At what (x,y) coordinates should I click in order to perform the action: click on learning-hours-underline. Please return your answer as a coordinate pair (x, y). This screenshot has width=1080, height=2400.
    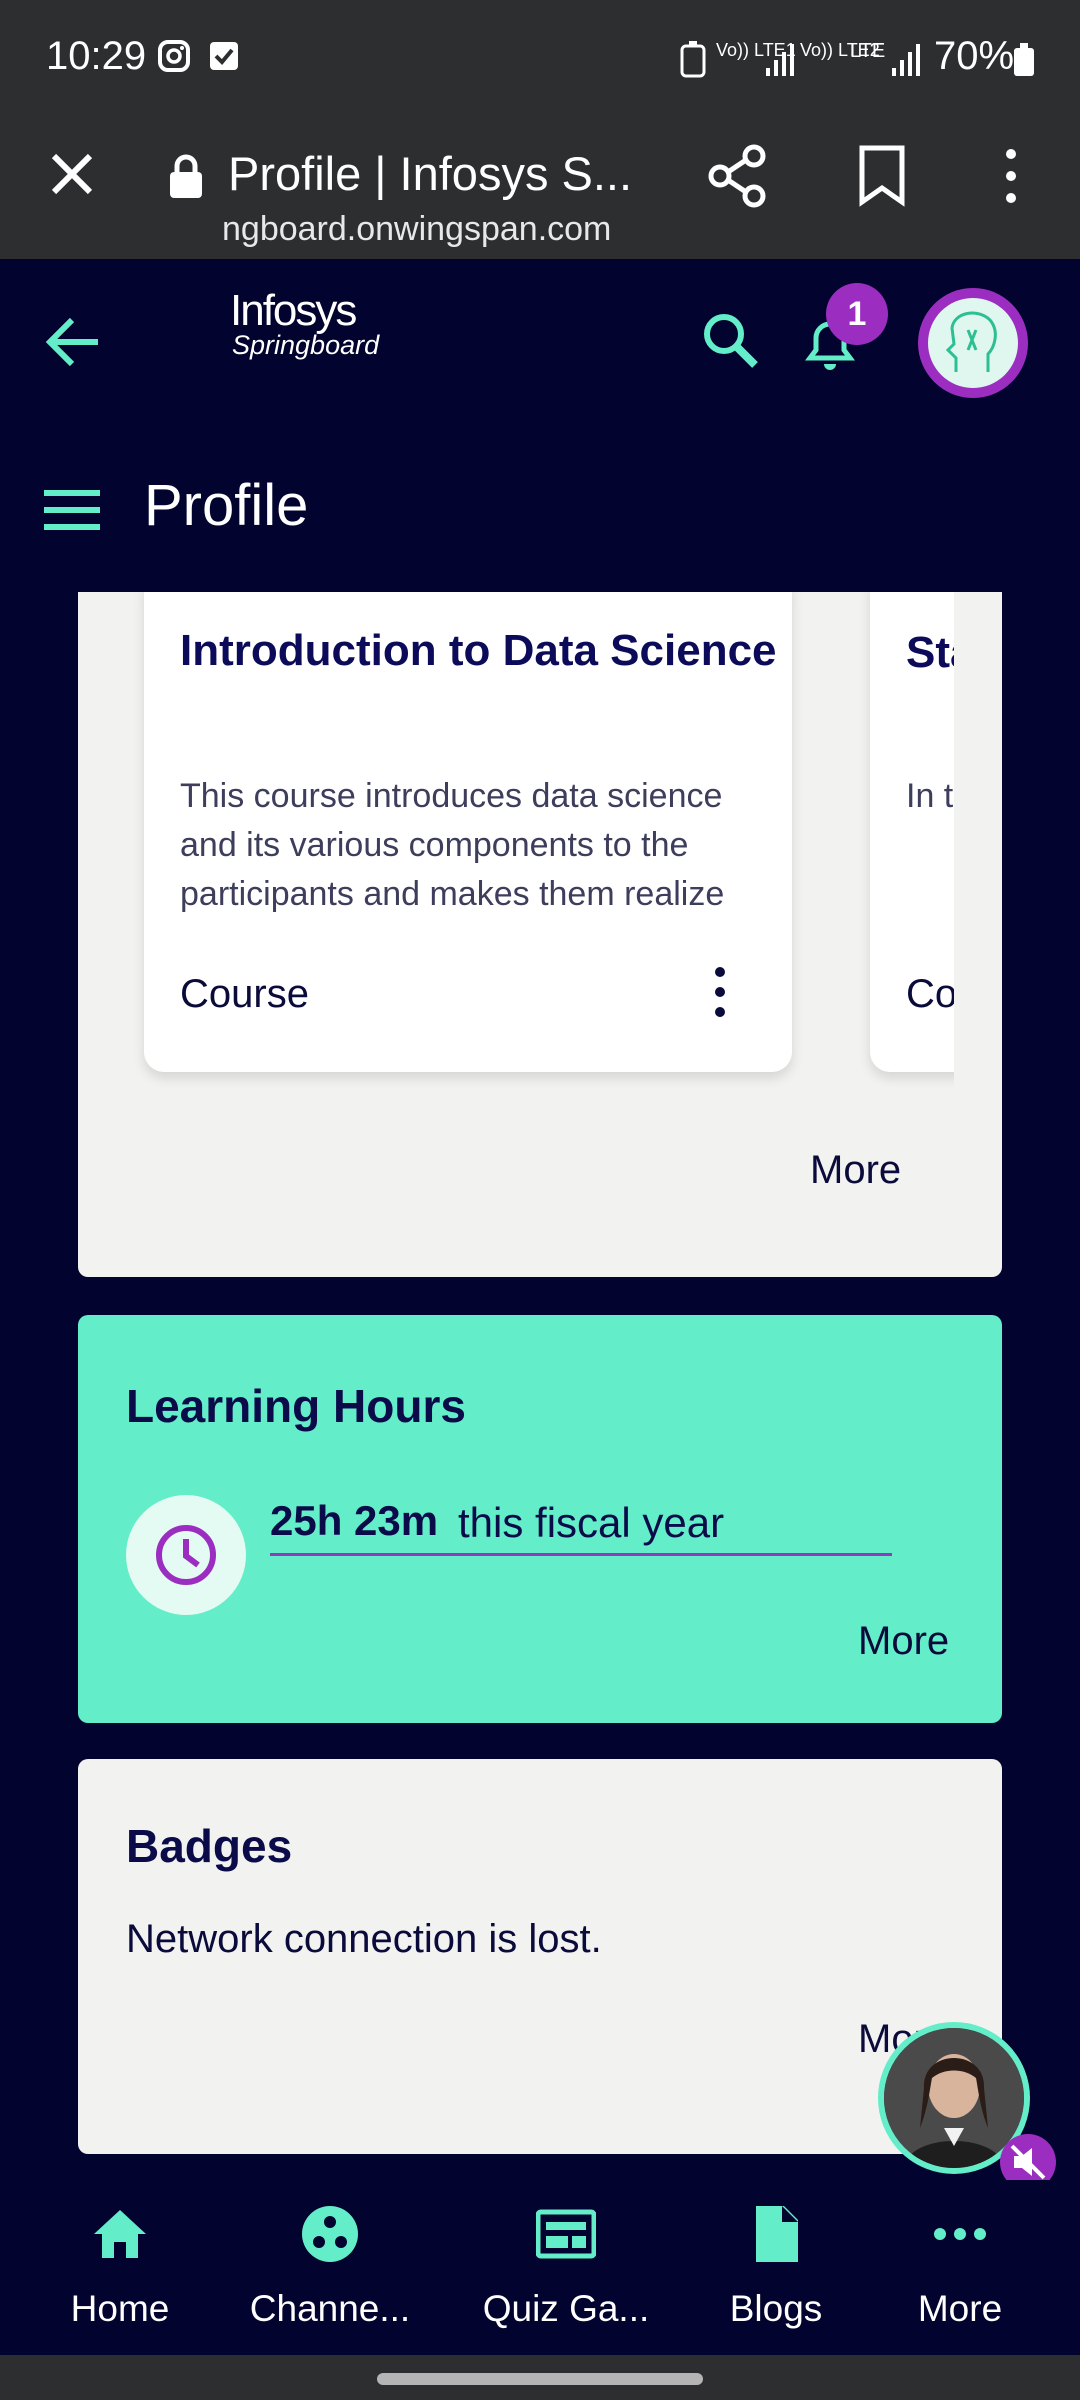
    Looking at the image, I should click on (581, 1554).